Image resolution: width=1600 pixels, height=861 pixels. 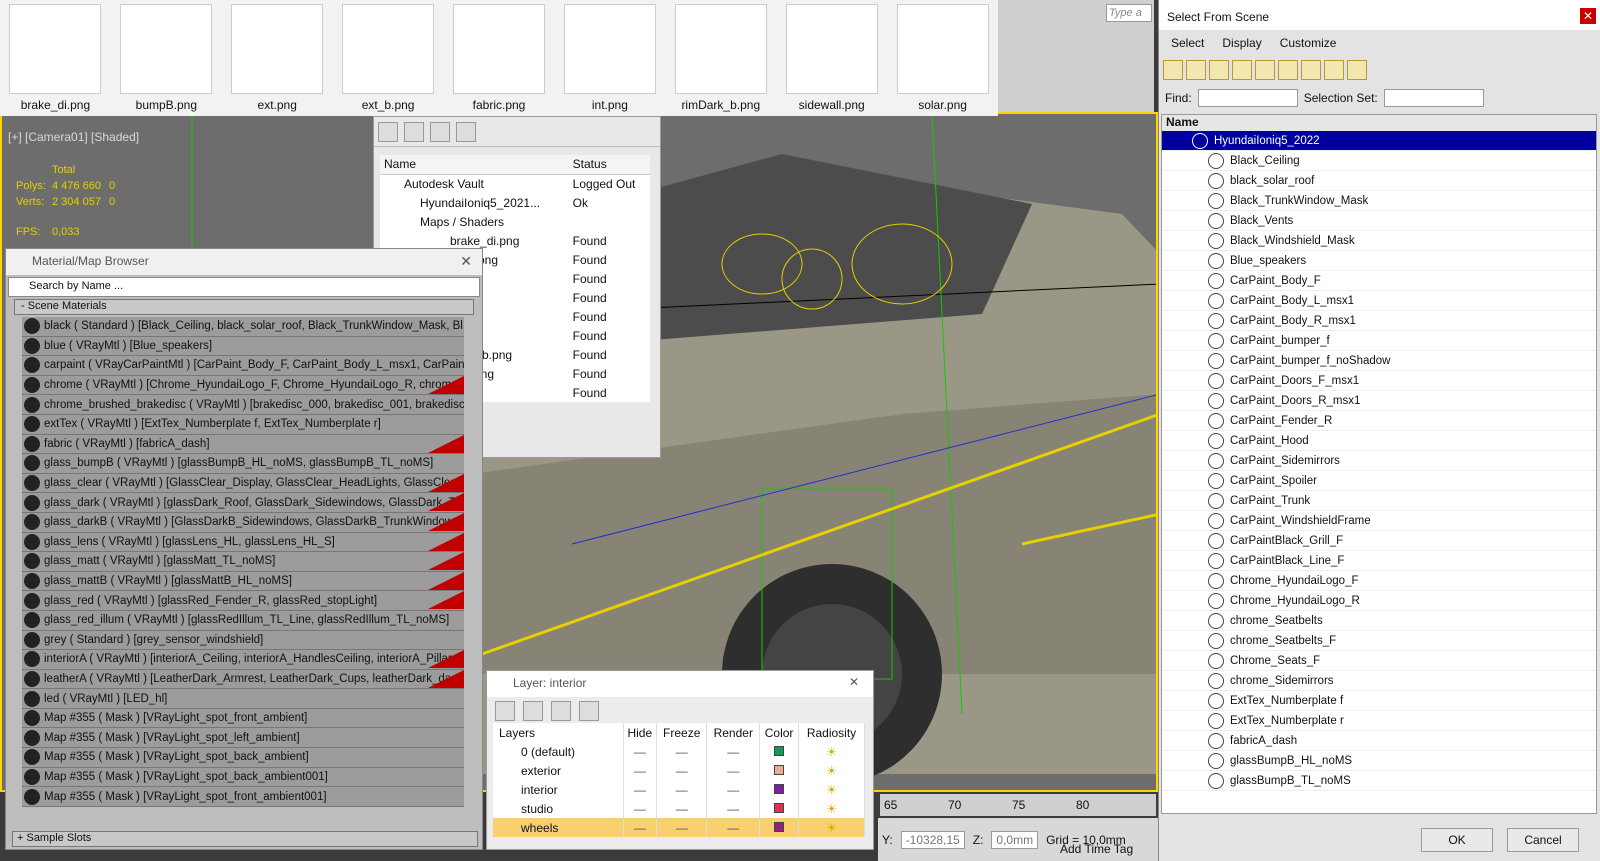 What do you see at coordinates (1379, 541) in the screenshot?
I see `scene-object-row: CarPaintBlack_Grill_F` at bounding box center [1379, 541].